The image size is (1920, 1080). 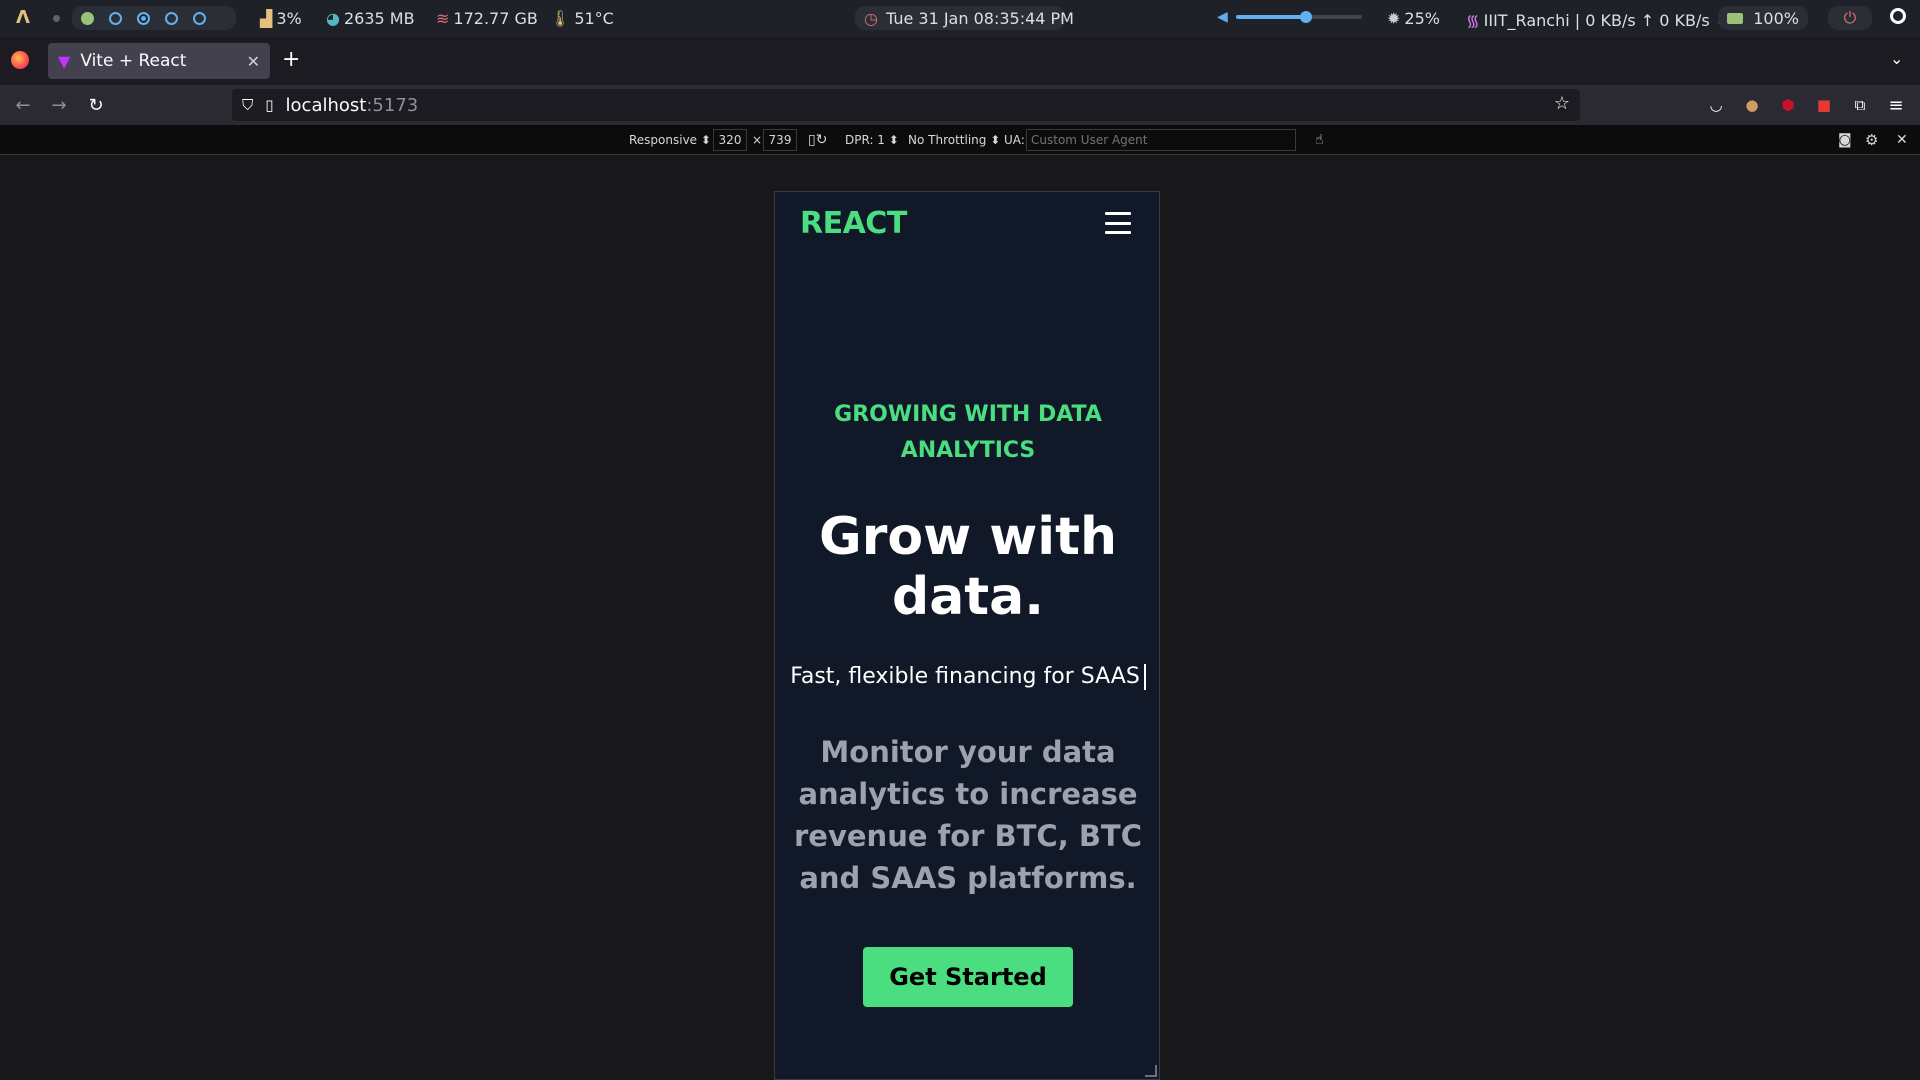 I want to click on reload-icon: ↻, so click(x=96, y=105).